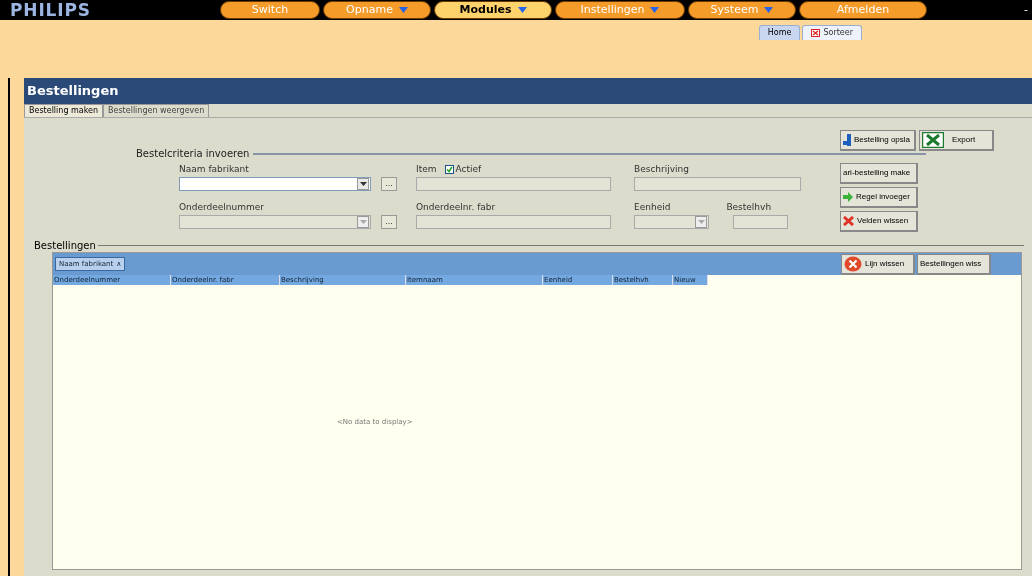 Image resolution: width=1032 pixels, height=576 pixels. What do you see at coordinates (879, 197) in the screenshot?
I see `action-button: Regel invoeger` at bounding box center [879, 197].